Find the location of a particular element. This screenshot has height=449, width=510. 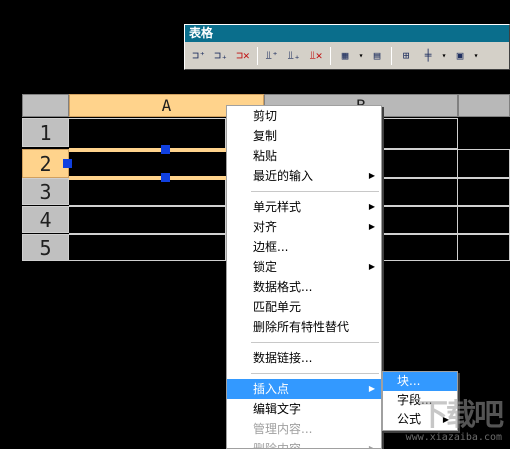

row-header-3: 3 is located at coordinates (45, 191).